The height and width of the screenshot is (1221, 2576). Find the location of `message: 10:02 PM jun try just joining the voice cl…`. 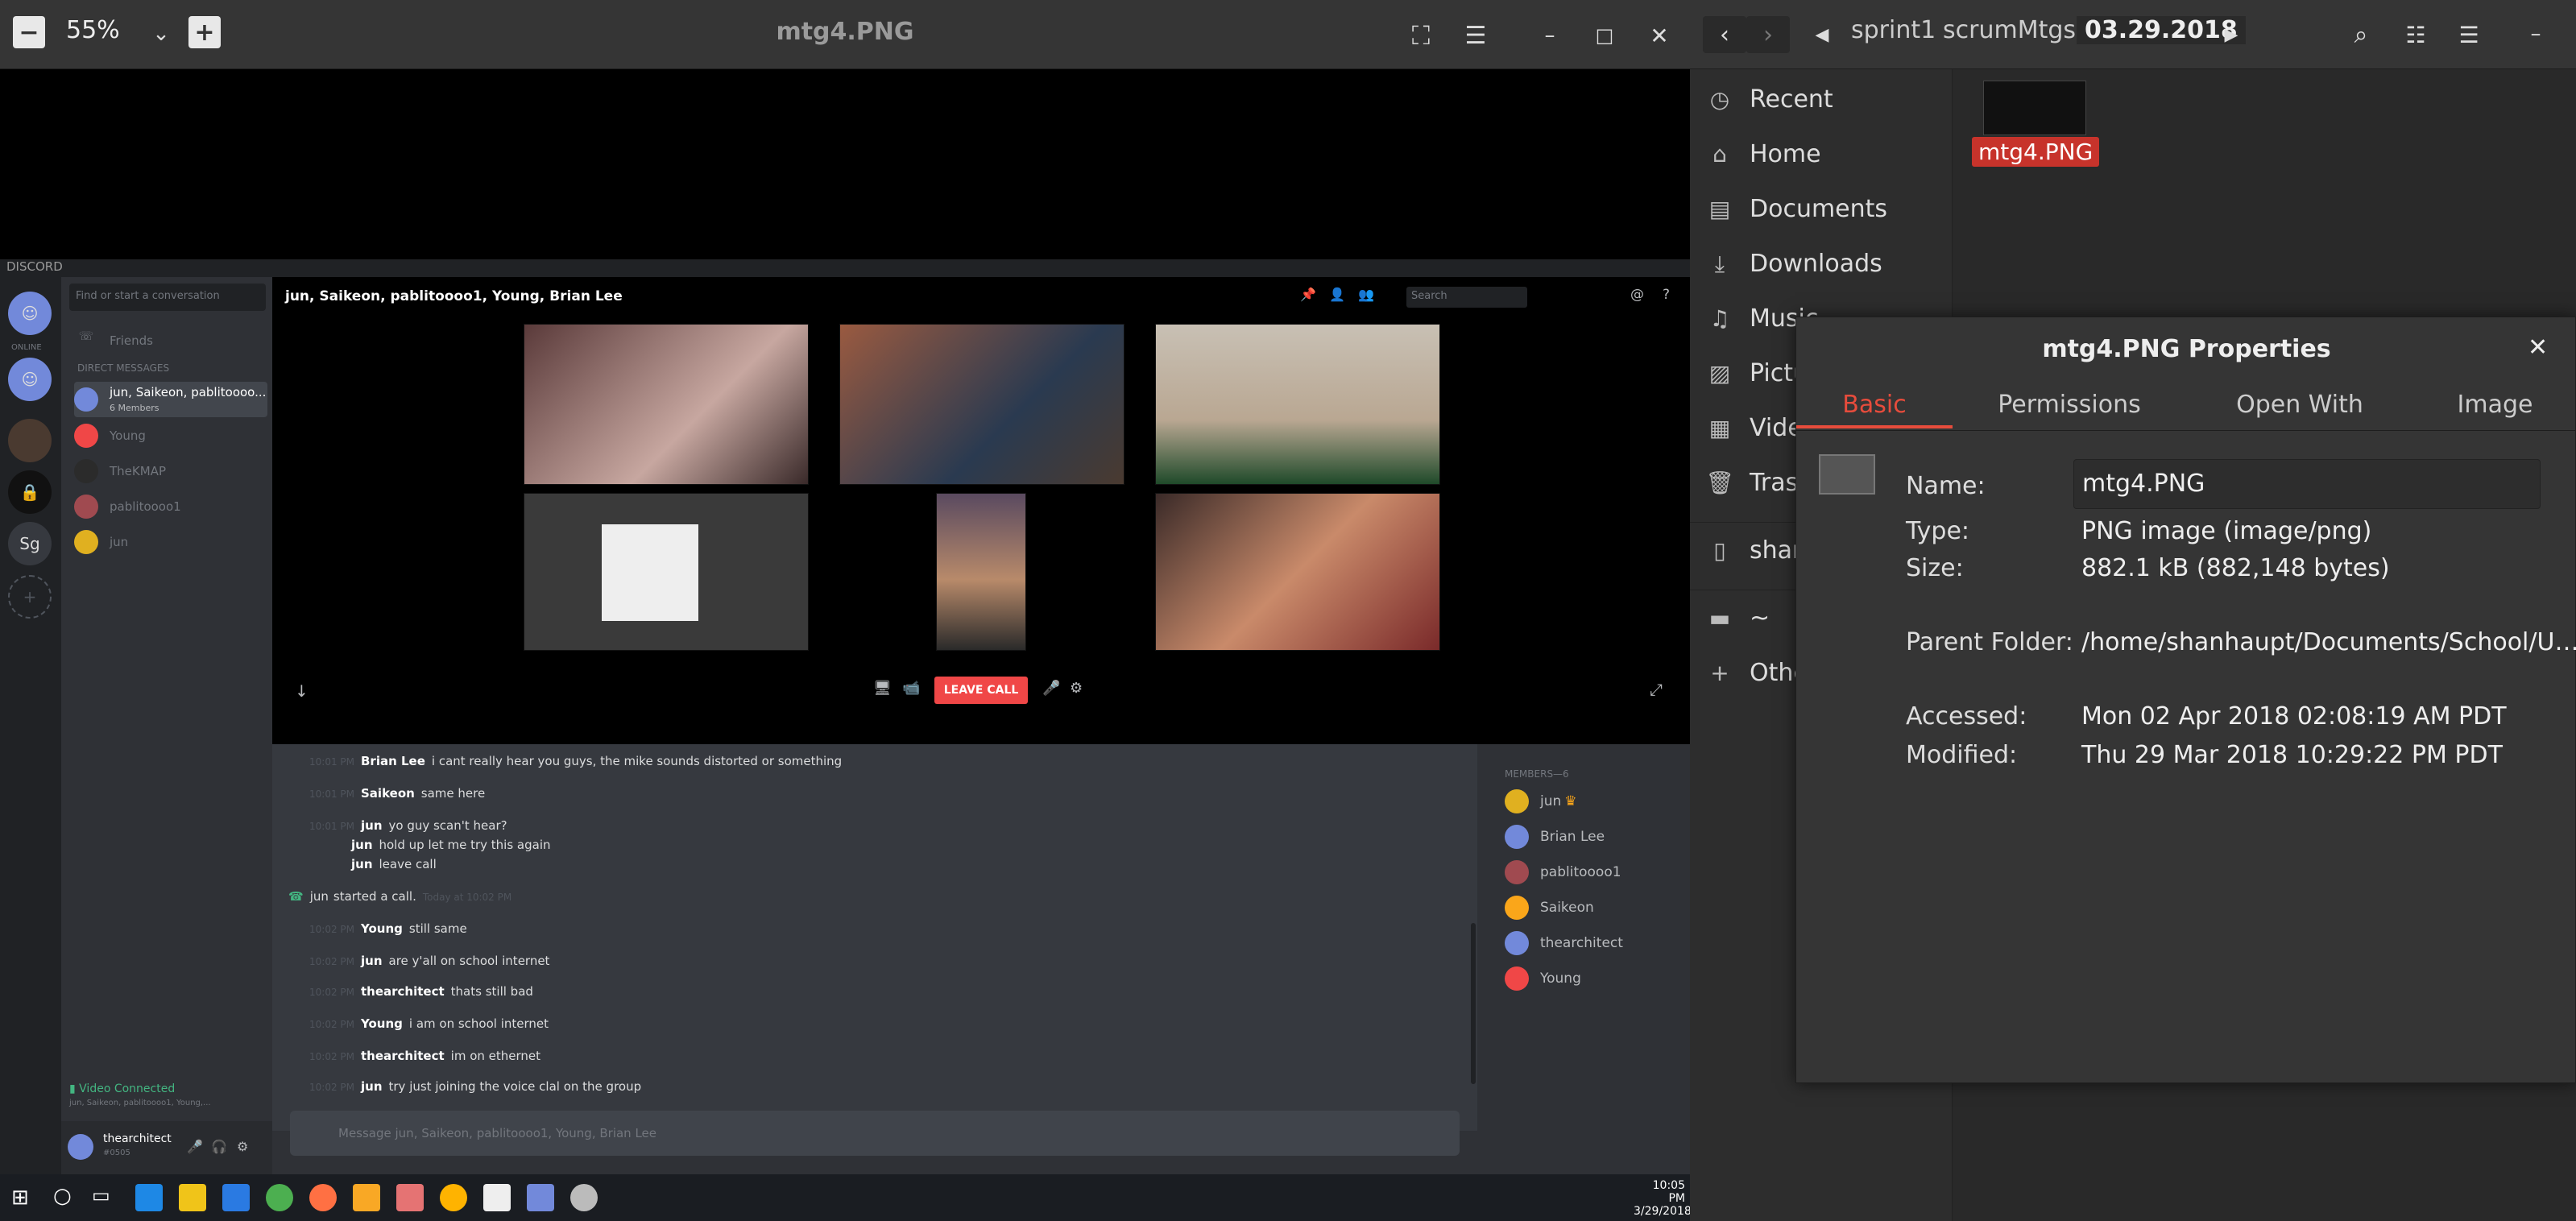

message: 10:02 PM jun try just joining the voice cl… is located at coordinates (475, 1086).